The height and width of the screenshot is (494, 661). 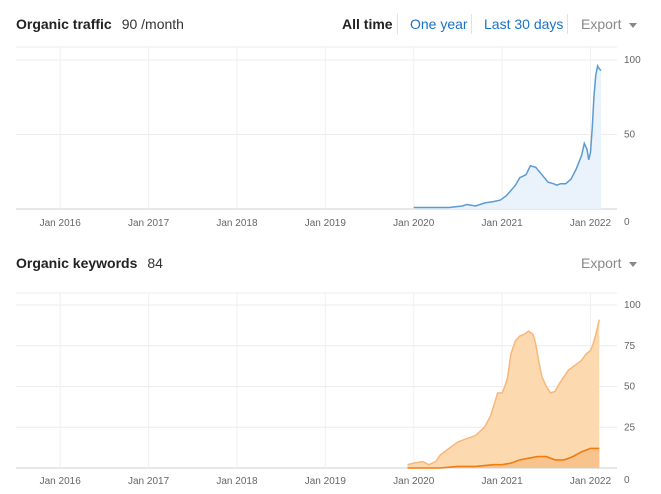 What do you see at coordinates (630, 427) in the screenshot?
I see `y-tick-label: 25` at bounding box center [630, 427].